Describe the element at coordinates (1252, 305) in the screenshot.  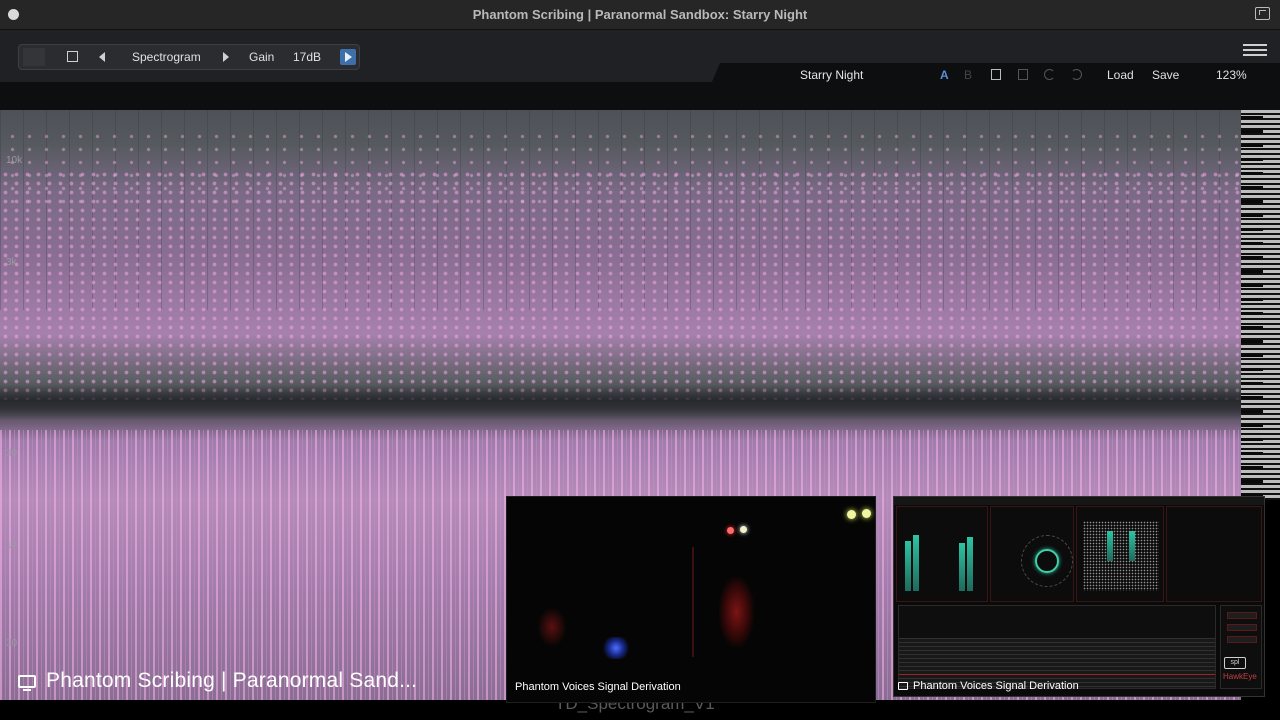
I see `piano-black-keys` at that location.